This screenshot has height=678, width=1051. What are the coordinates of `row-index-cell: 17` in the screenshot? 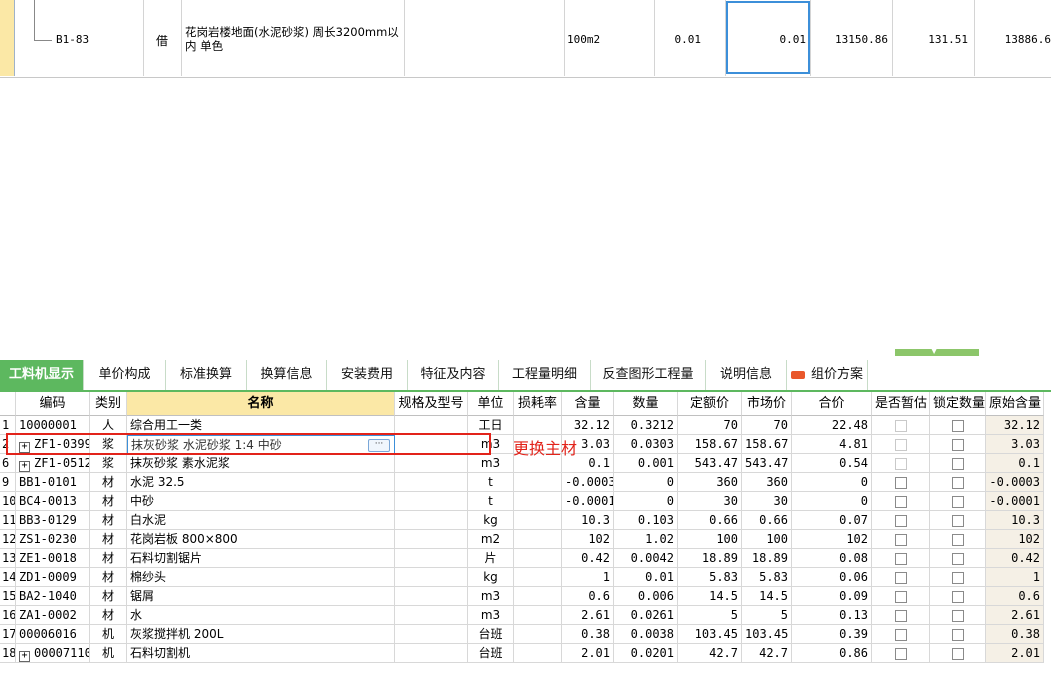 It's located at (8, 634).